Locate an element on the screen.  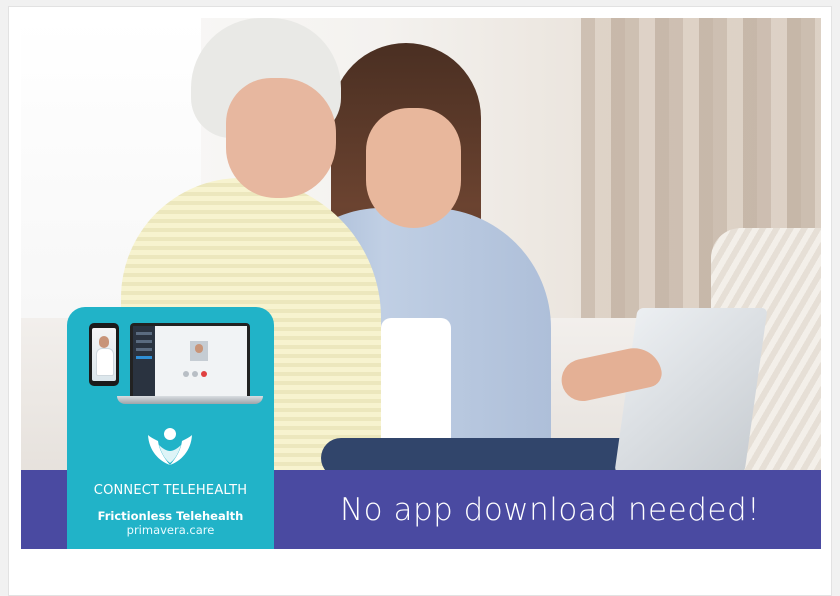
older-woman-face is located at coordinates (281, 138).